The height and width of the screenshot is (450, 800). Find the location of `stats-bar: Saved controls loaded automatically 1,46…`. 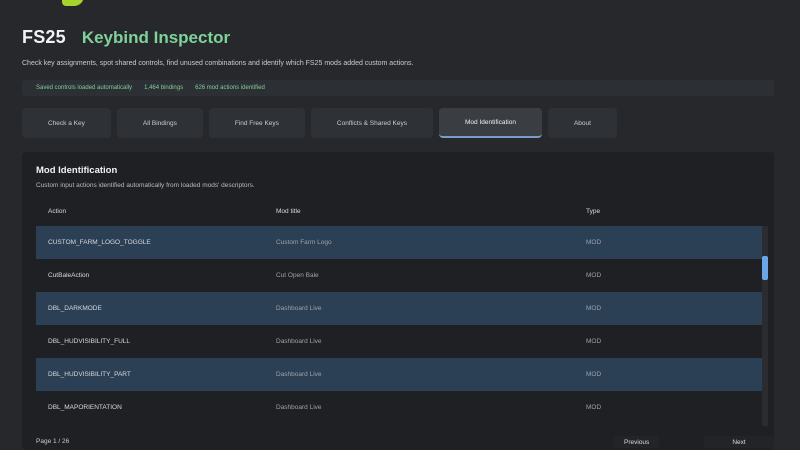

stats-bar: Saved controls loaded automatically 1,46… is located at coordinates (398, 88).